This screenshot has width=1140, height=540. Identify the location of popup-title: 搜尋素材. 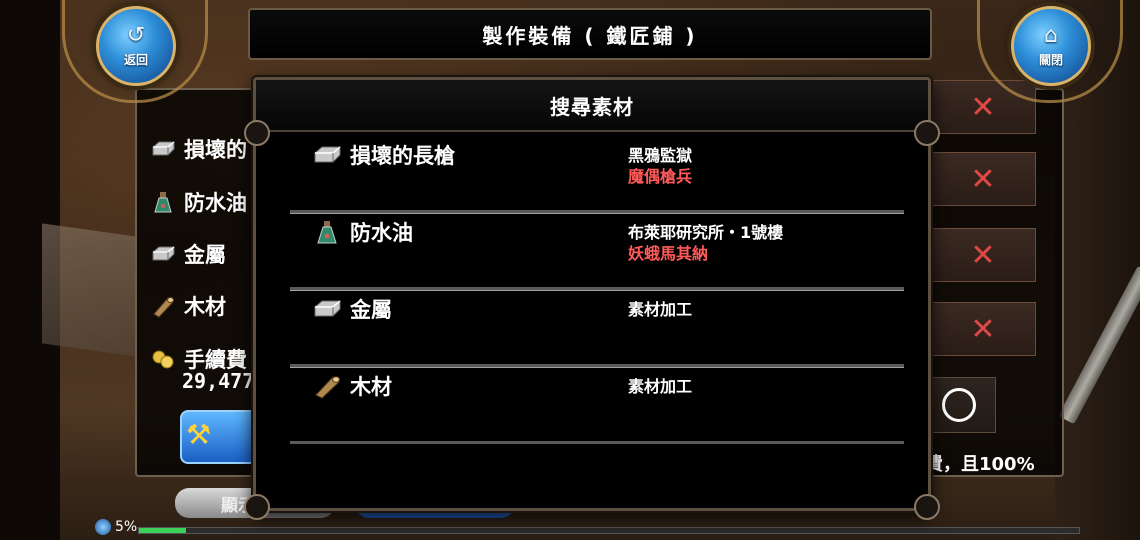
(592, 106).